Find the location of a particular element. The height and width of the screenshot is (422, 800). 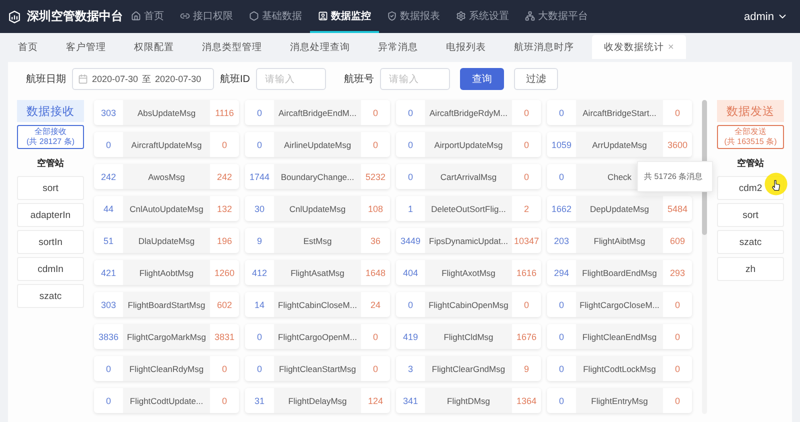

received-count: 3 is located at coordinates (410, 369).